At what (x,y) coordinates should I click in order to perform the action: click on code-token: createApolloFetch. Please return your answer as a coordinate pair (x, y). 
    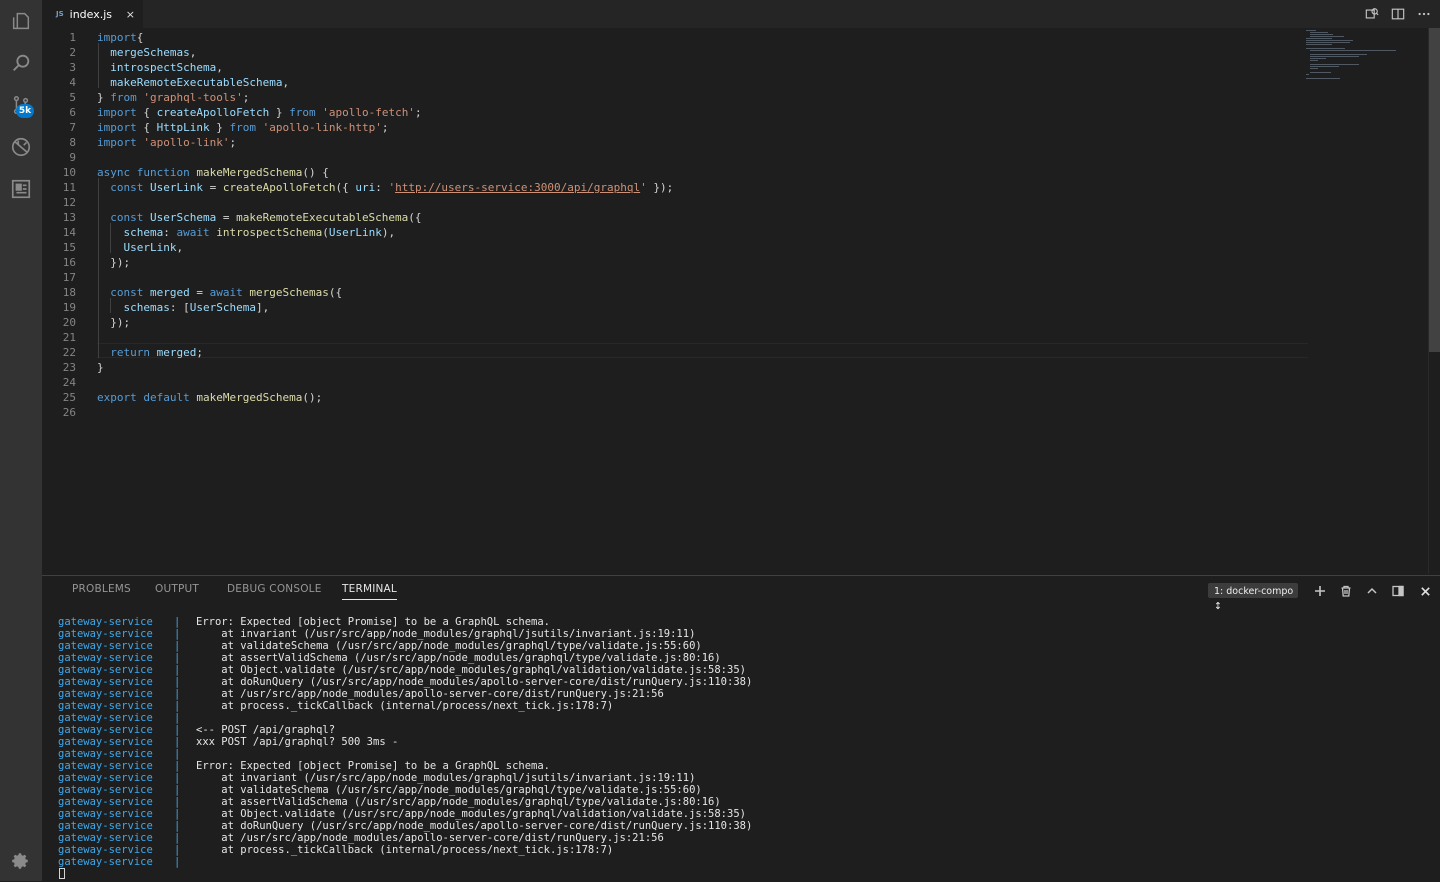
    Looking at the image, I should click on (279, 187).